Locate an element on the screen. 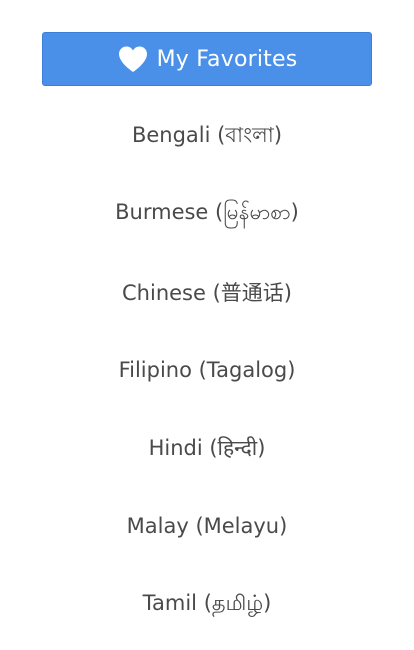  heart-icon is located at coordinates (133, 59).